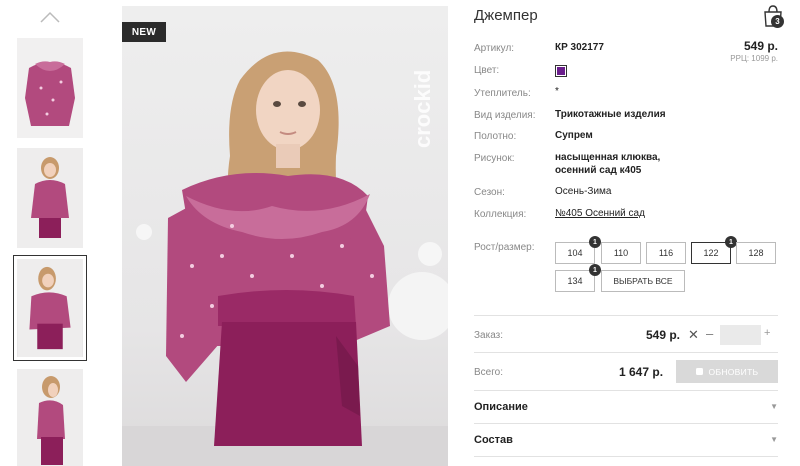  Describe the element at coordinates (643, 281) in the screenshot. I see `select-all-sizes-button: ВЫБРАТЬ ВСЕ` at that location.